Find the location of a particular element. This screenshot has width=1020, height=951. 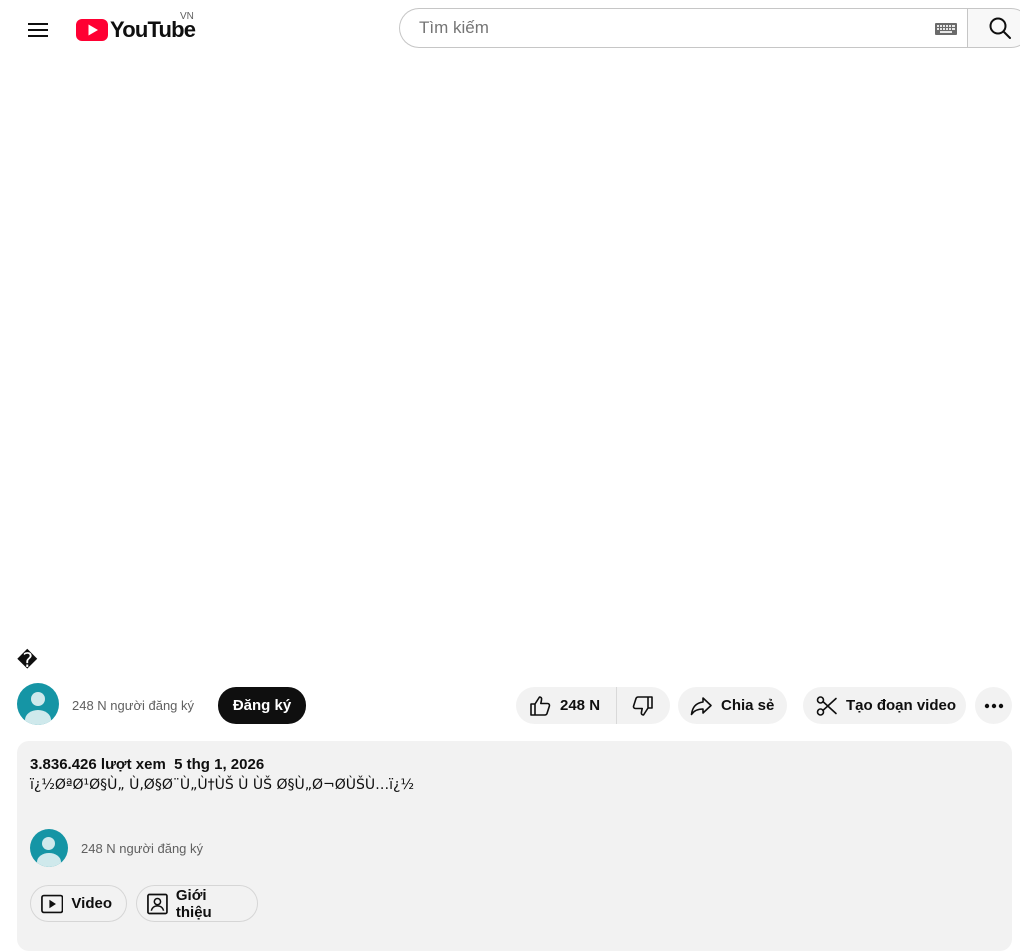

more-horizontal-icon is located at coordinates (993, 705).